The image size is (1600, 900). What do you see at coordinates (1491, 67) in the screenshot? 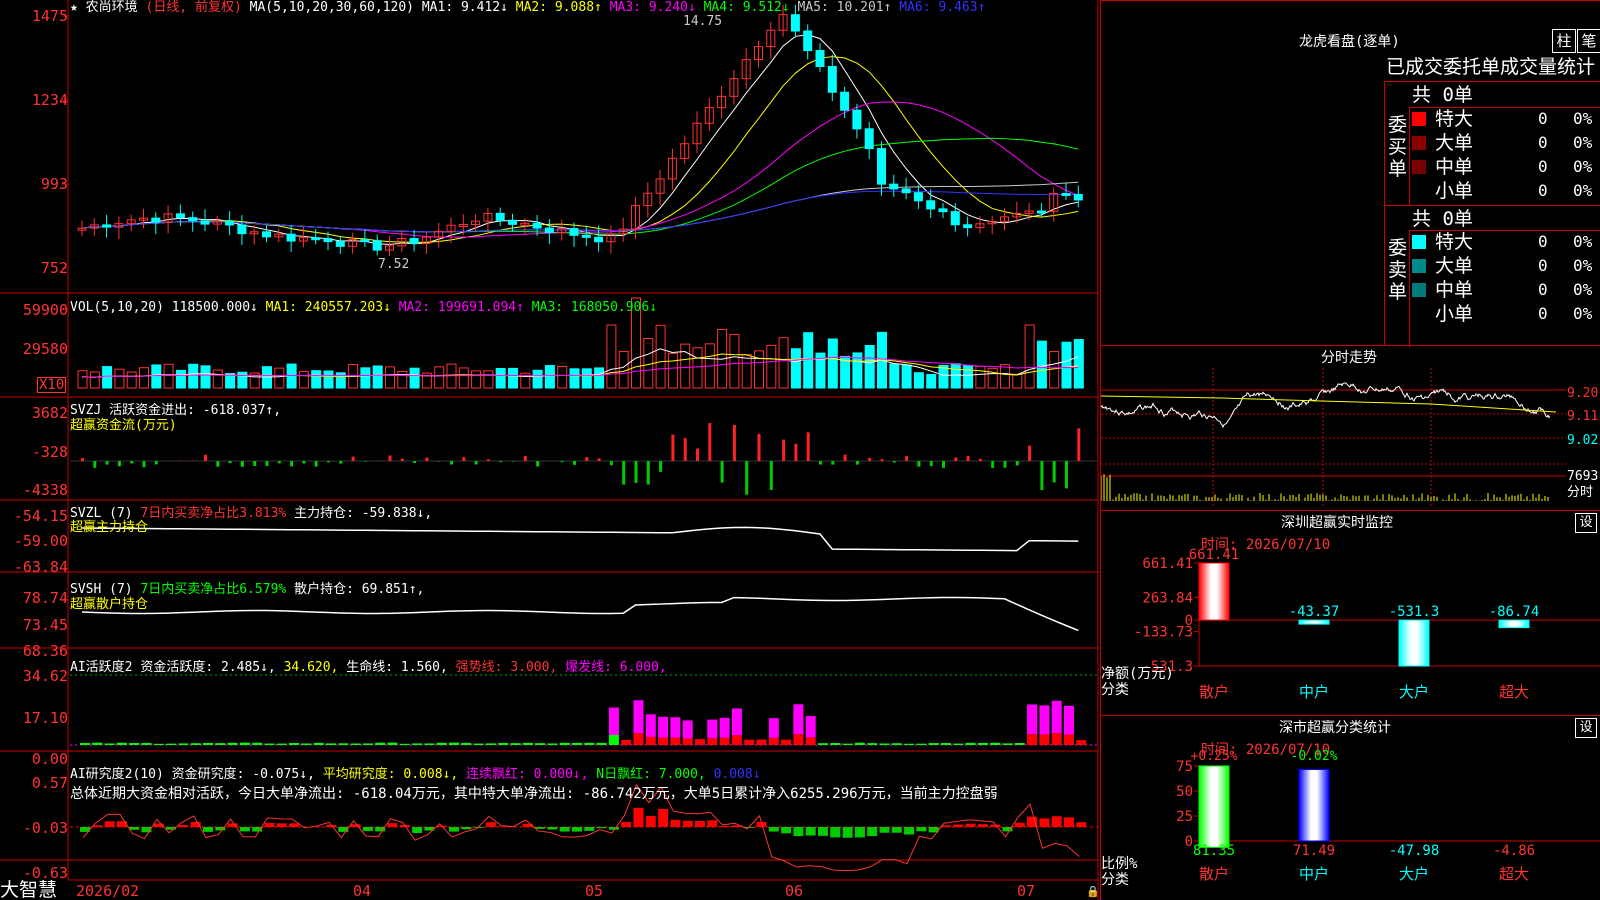
I see `lhb-subtitle: 已成交委托单成交量统计` at bounding box center [1491, 67].